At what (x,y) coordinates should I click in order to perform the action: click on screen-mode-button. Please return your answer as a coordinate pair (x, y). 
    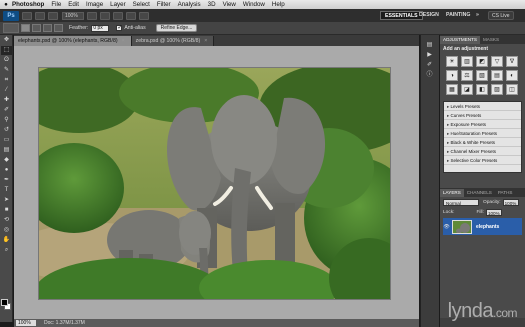
    Looking at the image, I should click on (144, 15).